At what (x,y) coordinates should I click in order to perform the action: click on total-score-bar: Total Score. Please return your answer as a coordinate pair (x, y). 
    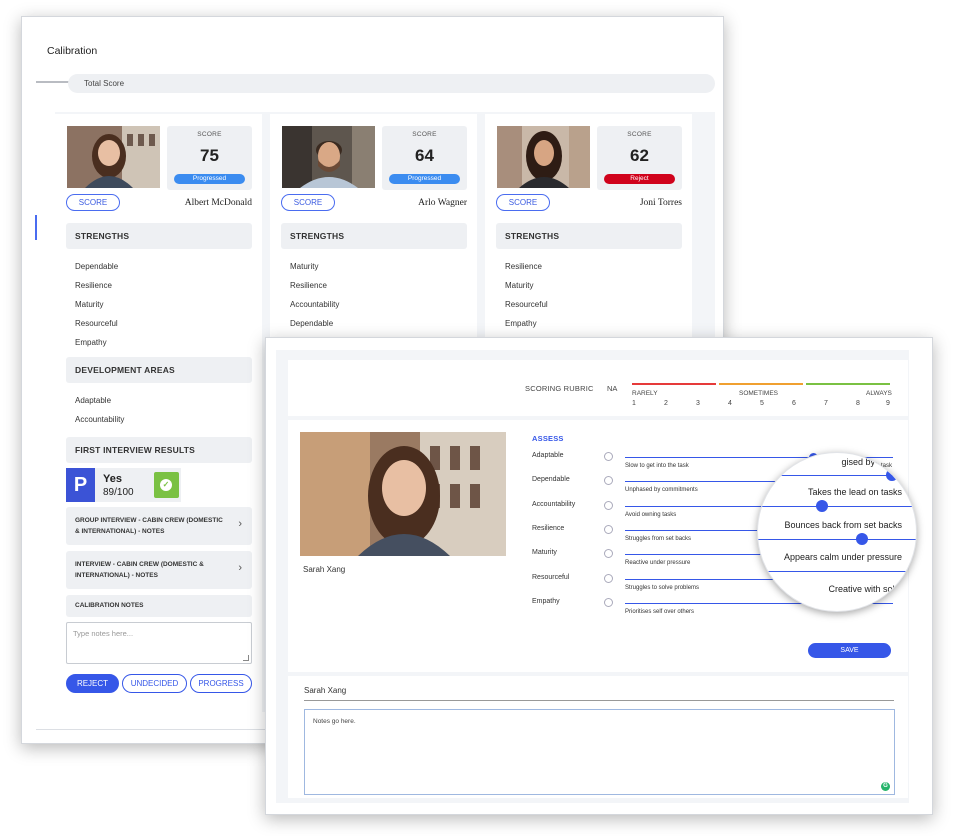
    Looking at the image, I should click on (391, 83).